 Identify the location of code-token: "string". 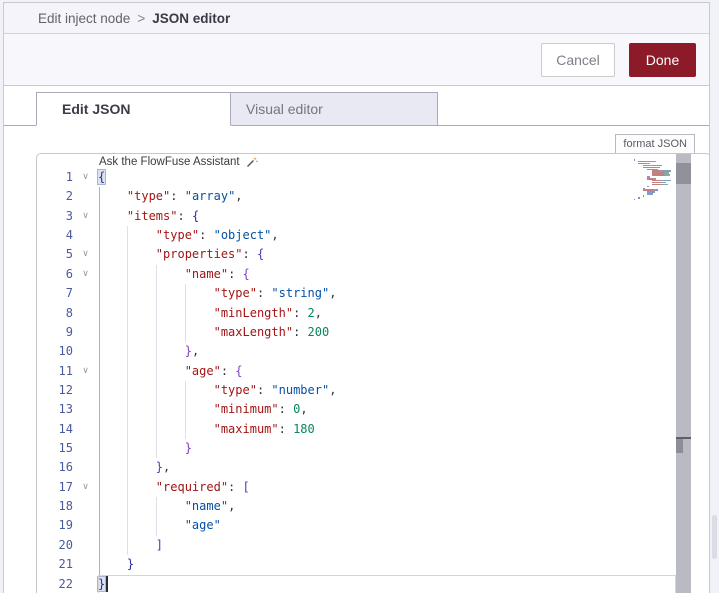
(300, 293).